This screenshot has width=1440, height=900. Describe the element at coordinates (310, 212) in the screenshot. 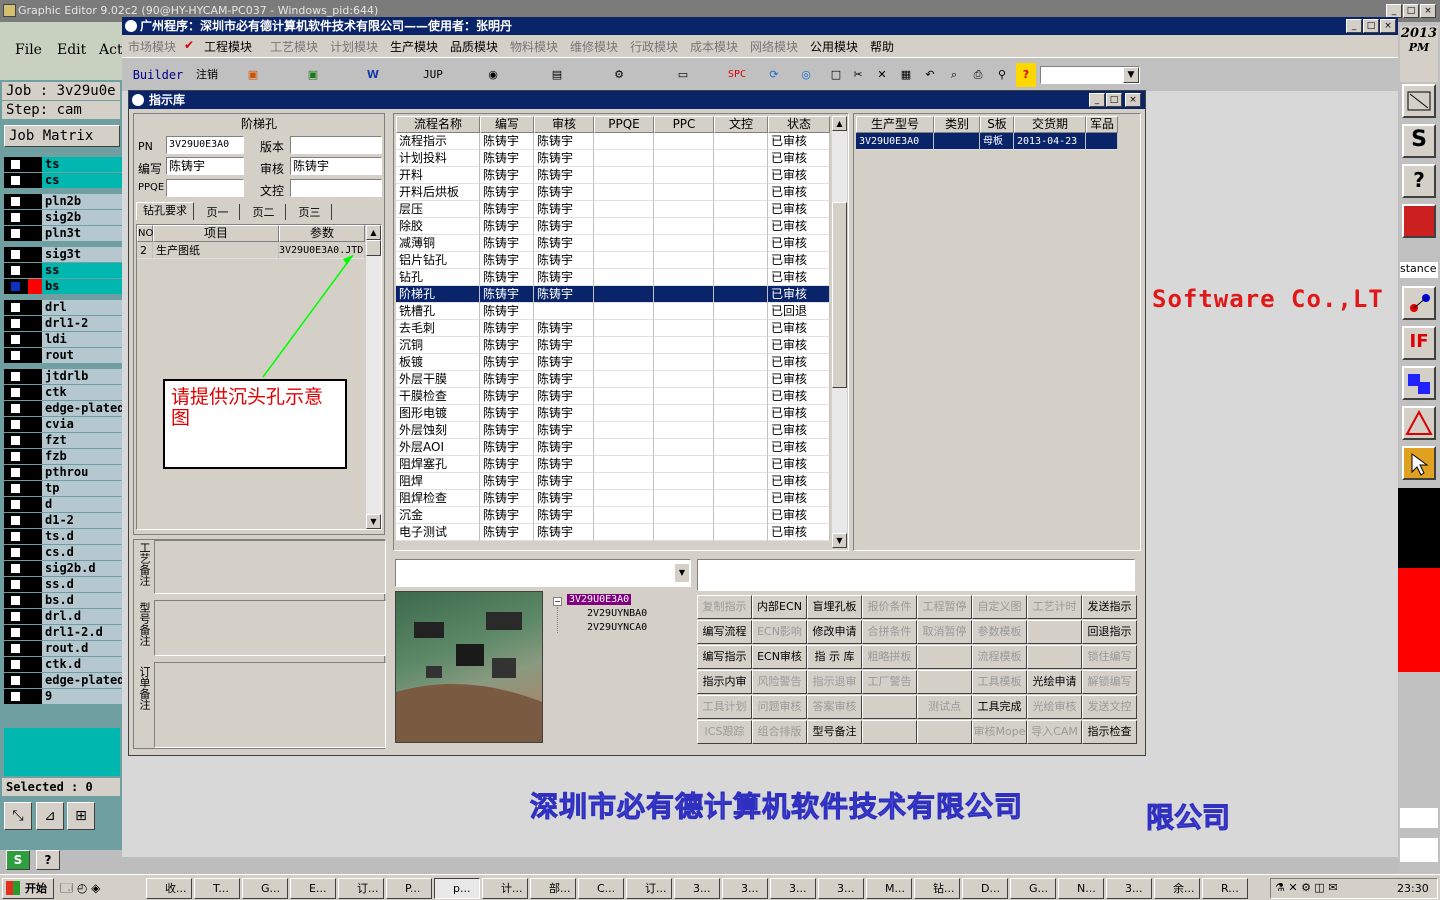

I see `tab-page3: 页三` at that location.